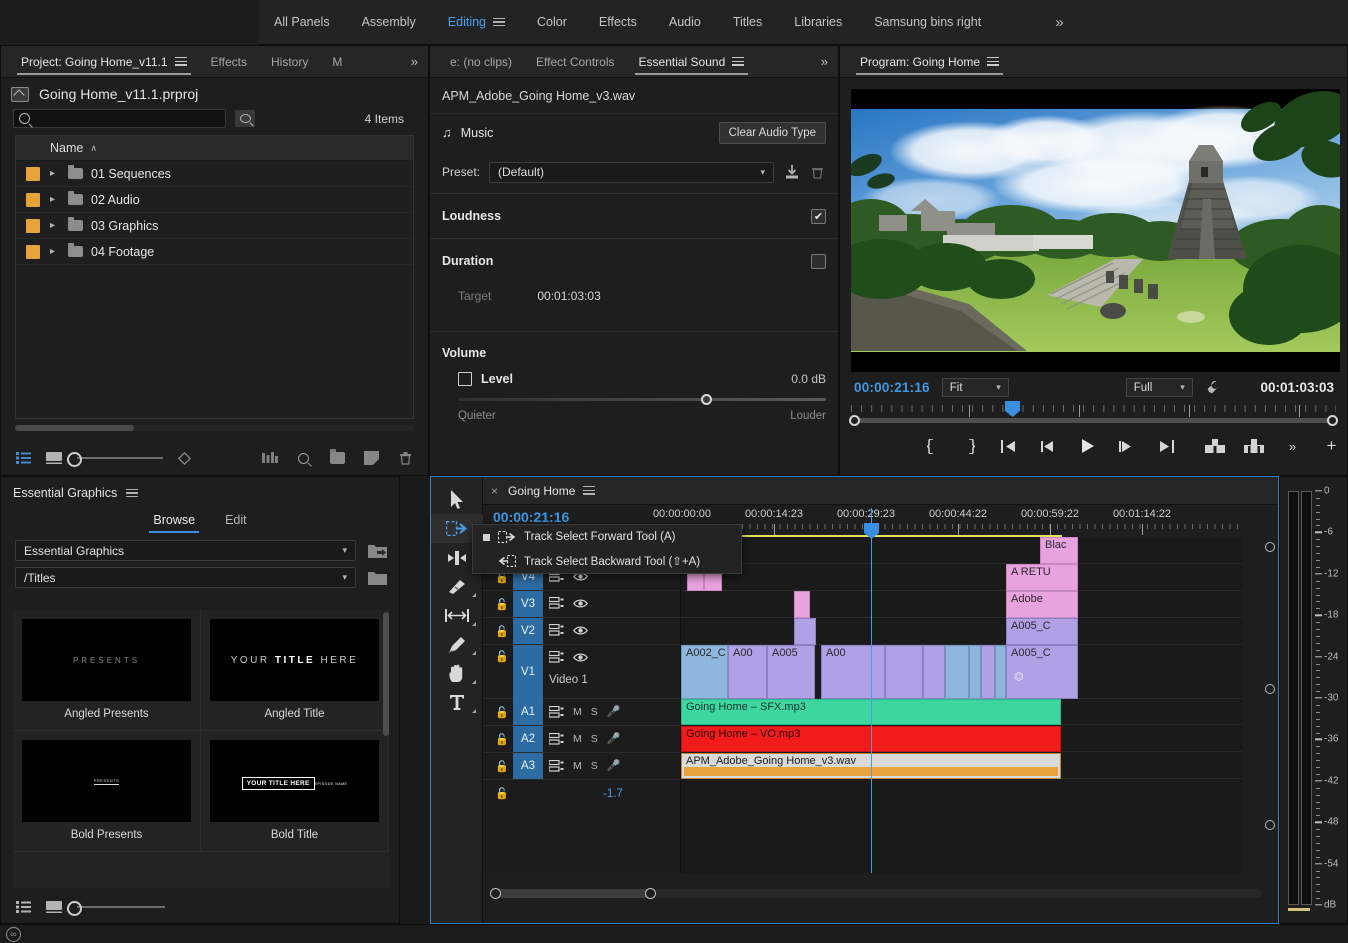 This screenshot has width=1348, height=943. What do you see at coordinates (568, 296) in the screenshot?
I see `target-value: 00:01:03:03` at bounding box center [568, 296].